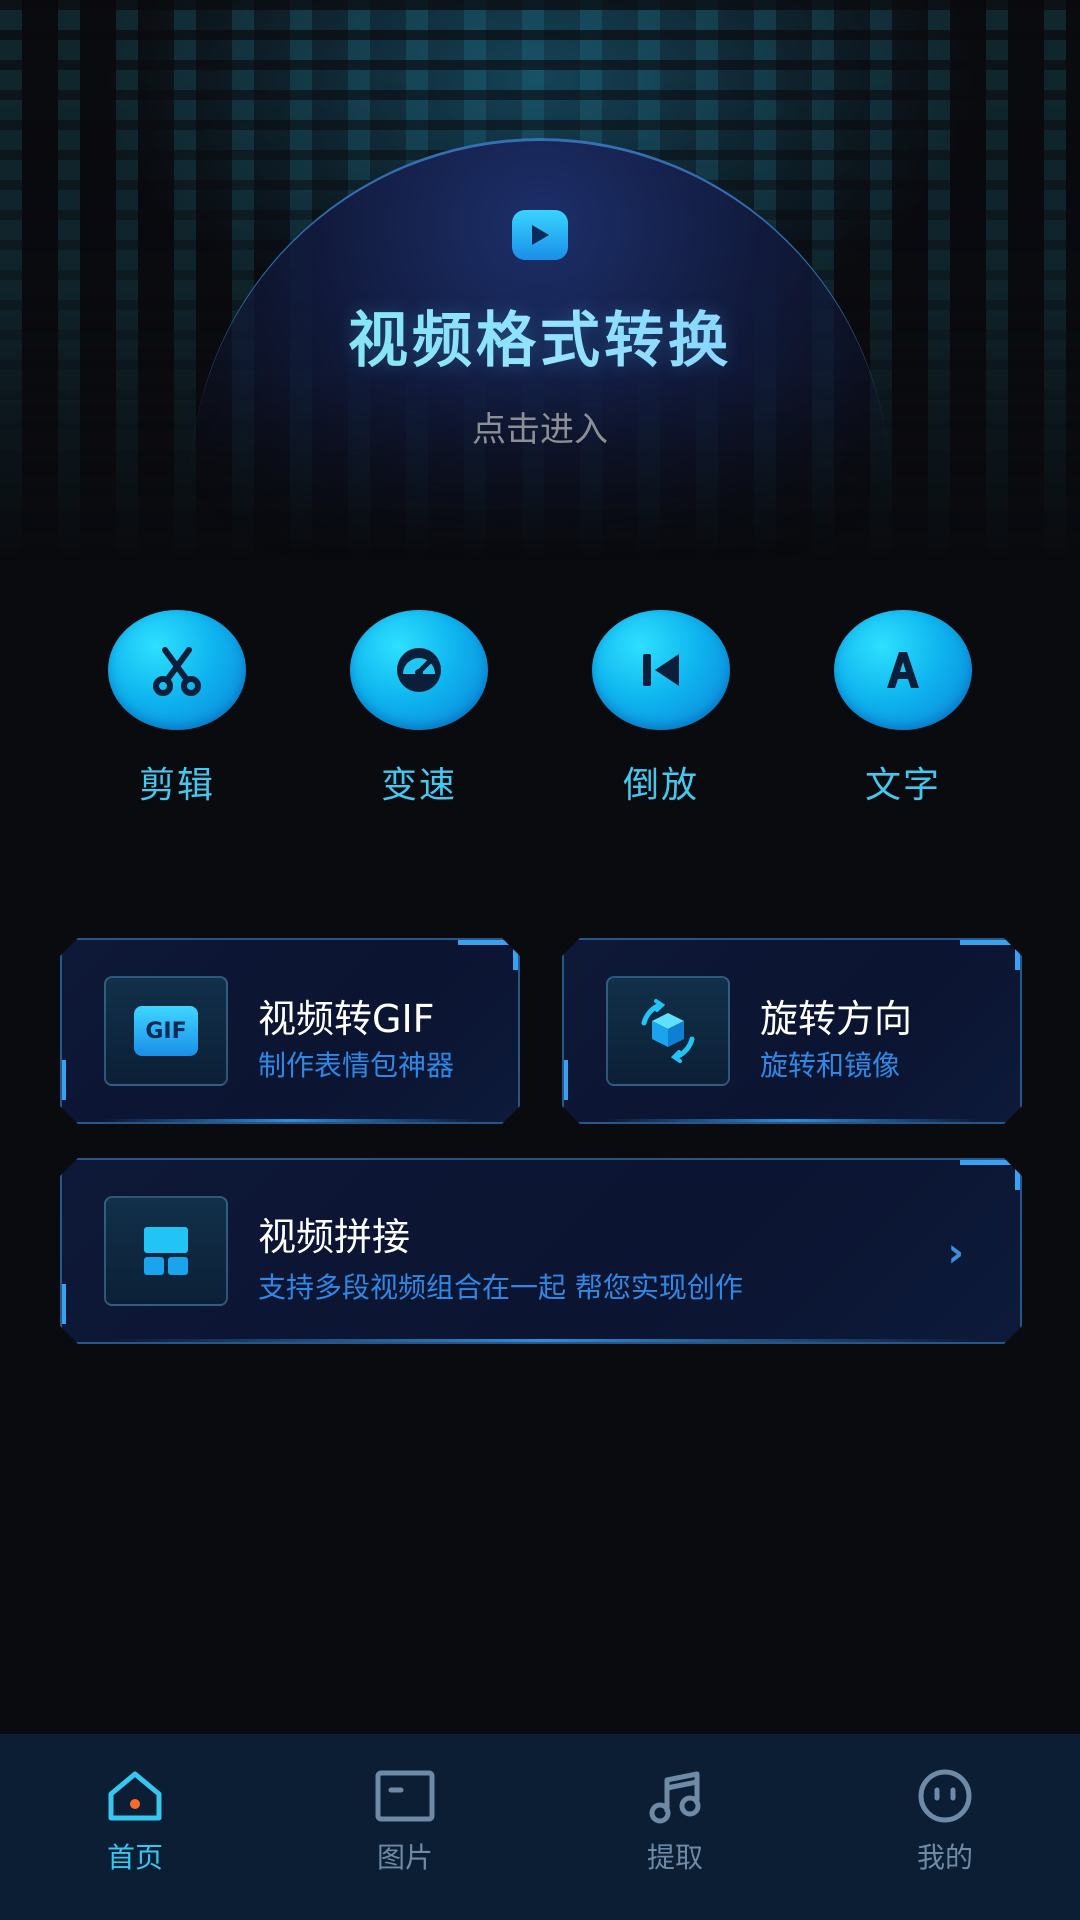 The height and width of the screenshot is (1920, 1080). Describe the element at coordinates (660, 785) in the screenshot. I see `tool-label: 倒放` at that location.